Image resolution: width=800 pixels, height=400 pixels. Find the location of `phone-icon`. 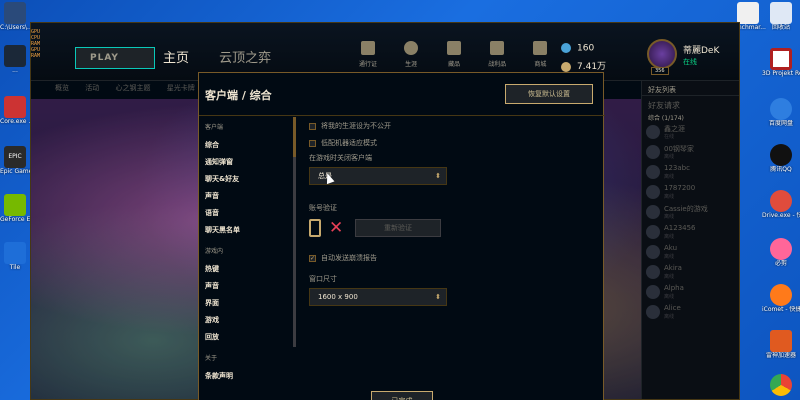

phone-icon is located at coordinates (315, 228).